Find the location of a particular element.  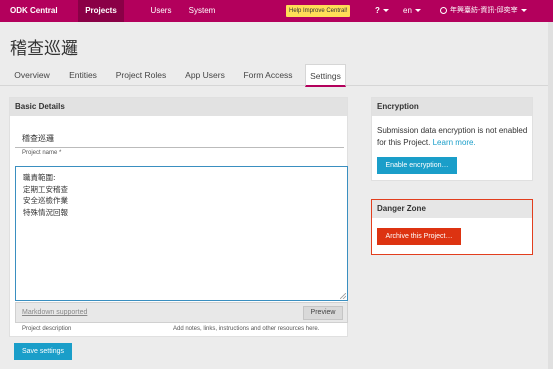

project-name-label: Project name * is located at coordinates (42, 153).